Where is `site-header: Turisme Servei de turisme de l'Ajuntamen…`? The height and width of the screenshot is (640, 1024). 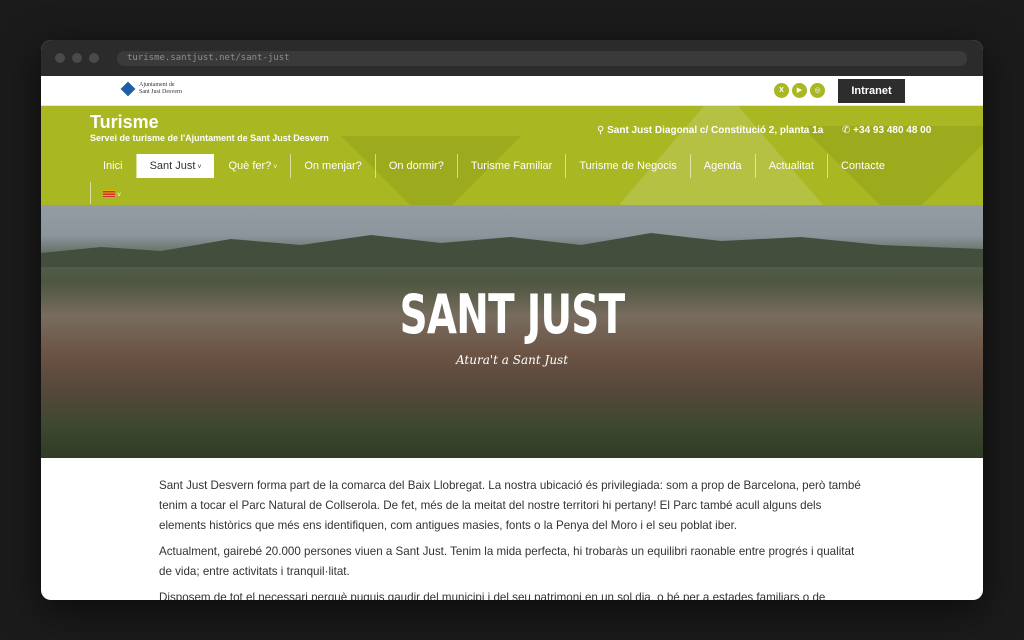
site-header: Turisme Servei de turisme de l'Ajuntamen… is located at coordinates (512, 155).